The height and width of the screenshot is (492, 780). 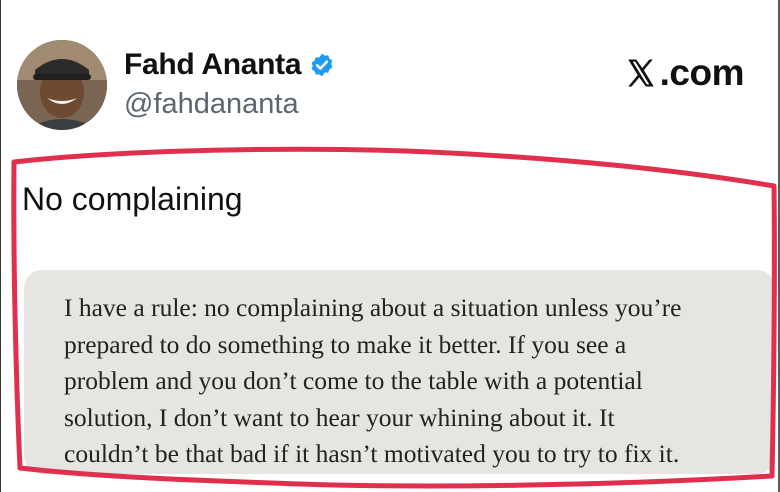 I want to click on post-text: No complaining, so click(x=132, y=199).